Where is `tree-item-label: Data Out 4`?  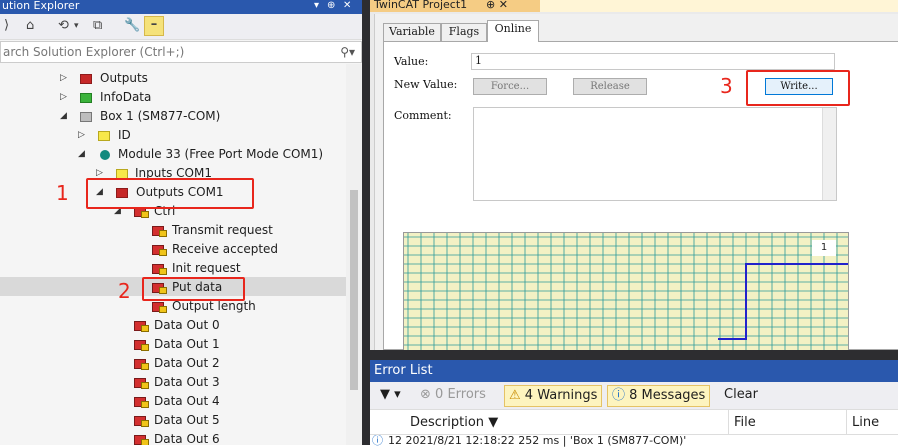 tree-item-label: Data Out 4 is located at coordinates (187, 401).